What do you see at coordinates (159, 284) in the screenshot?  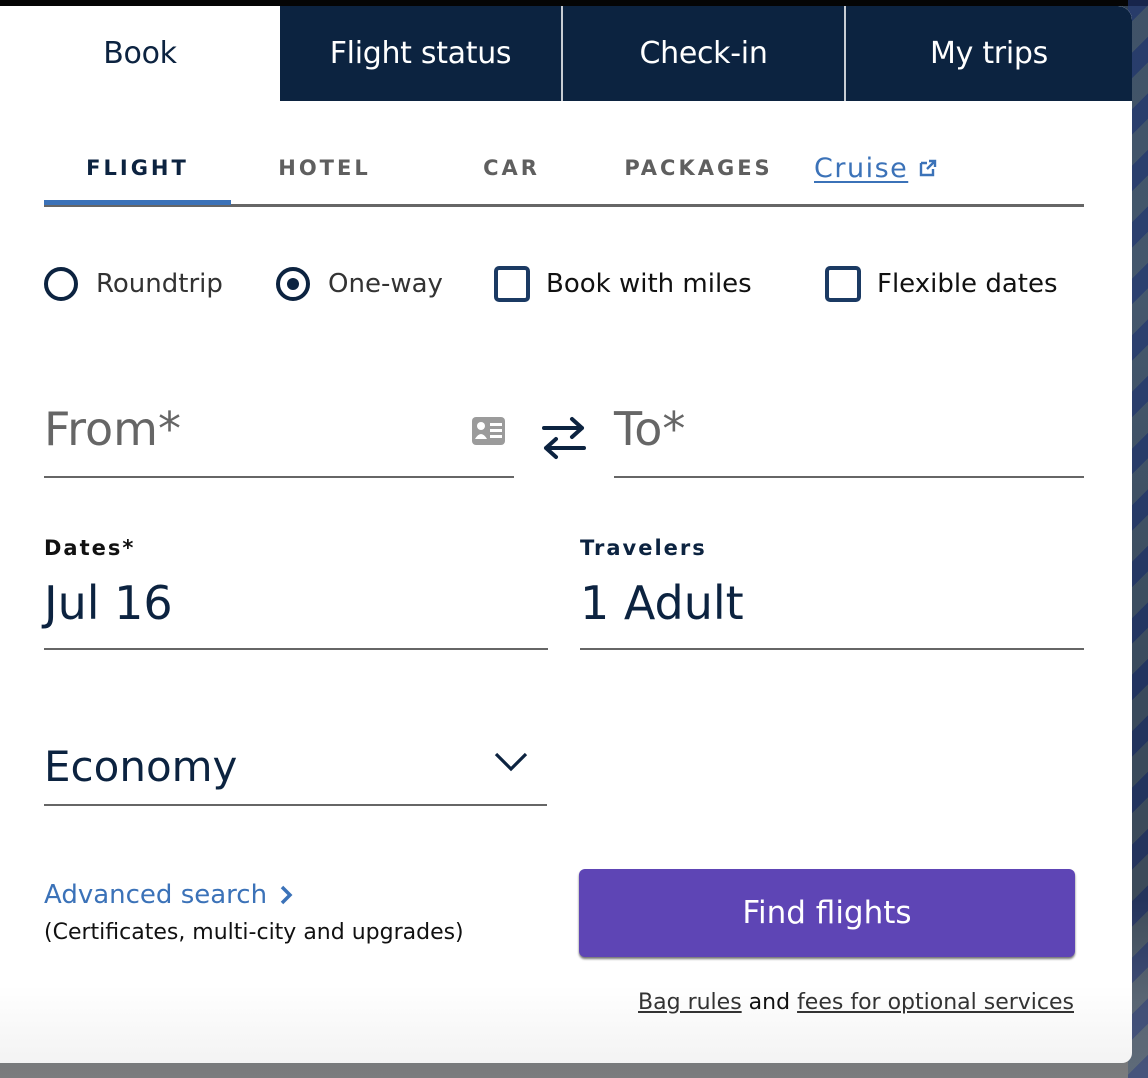 I see `radio-label: Roundtrip` at bounding box center [159, 284].